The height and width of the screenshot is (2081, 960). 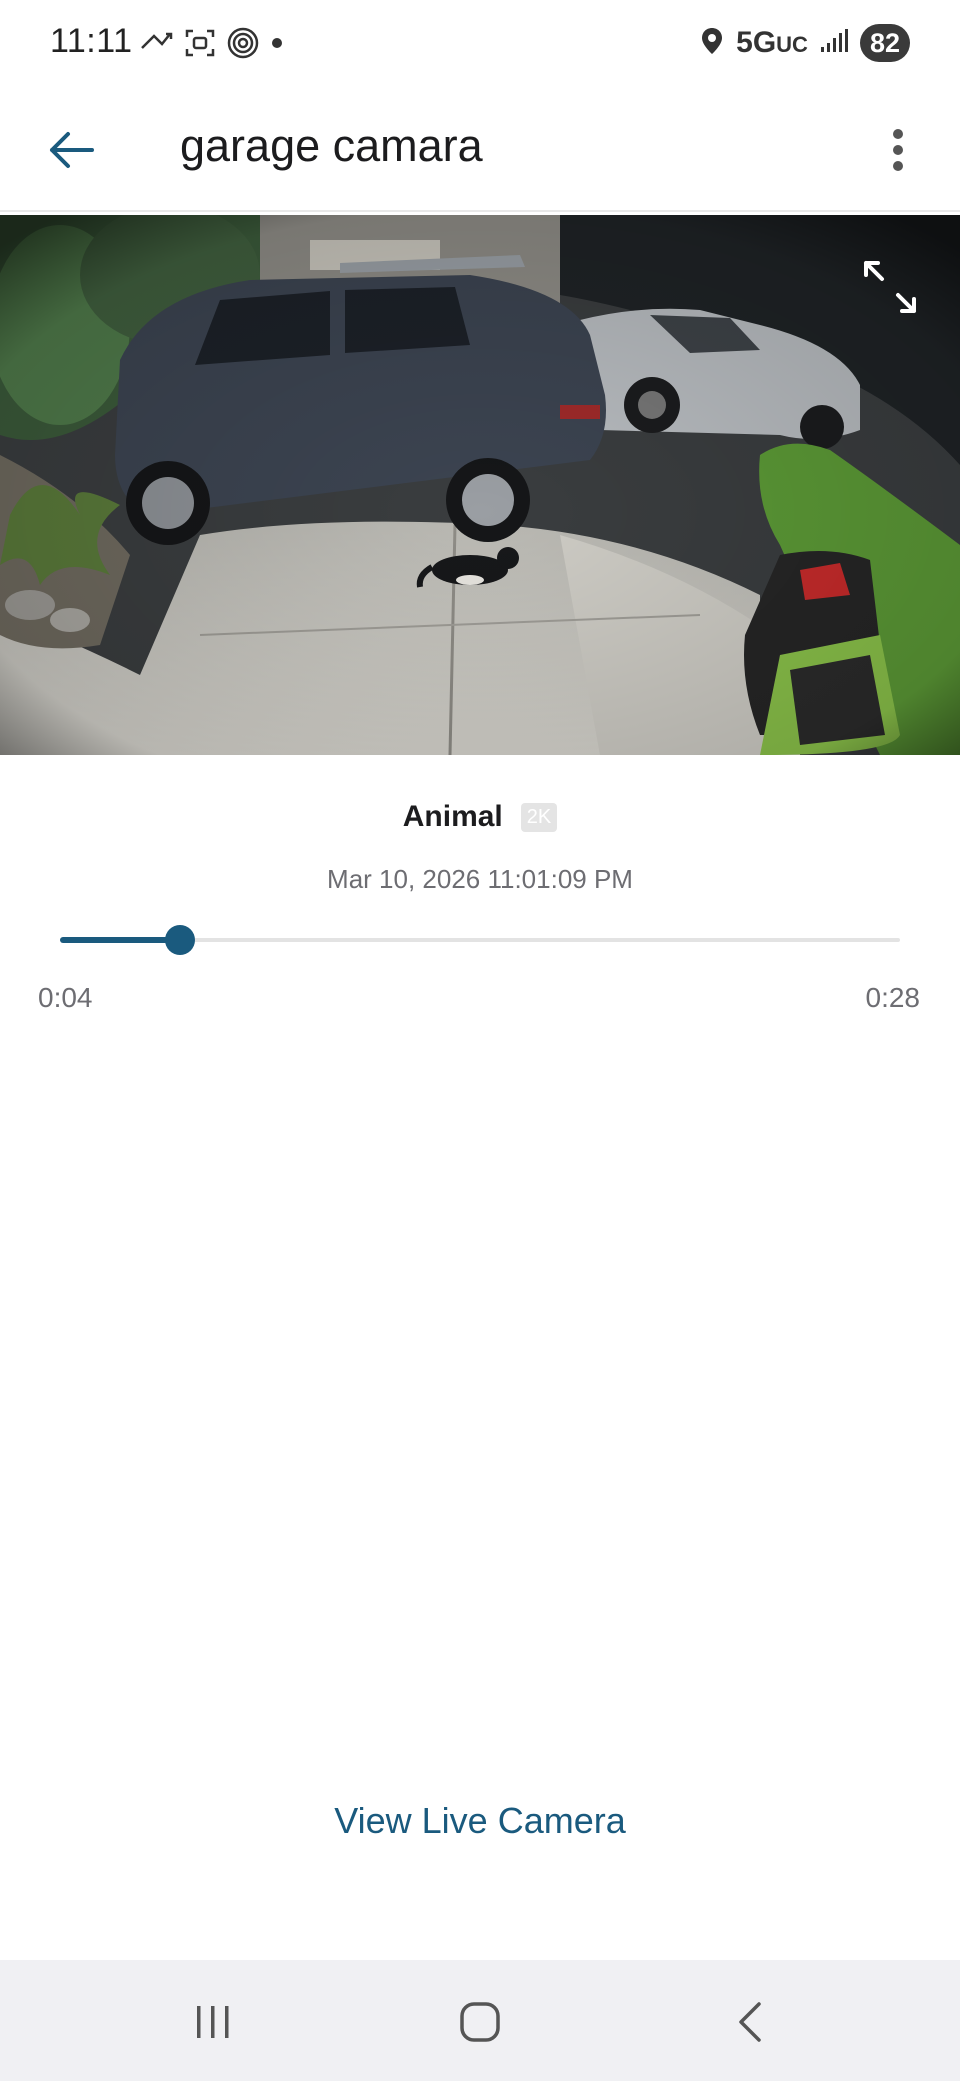 I want to click on nav-back-button, so click(x=750, y=2022).